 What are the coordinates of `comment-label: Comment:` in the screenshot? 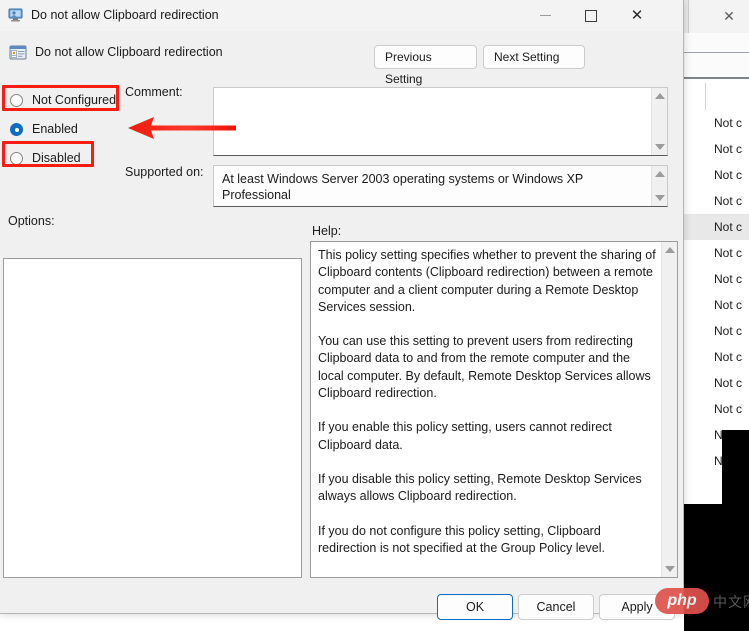 It's located at (154, 92).